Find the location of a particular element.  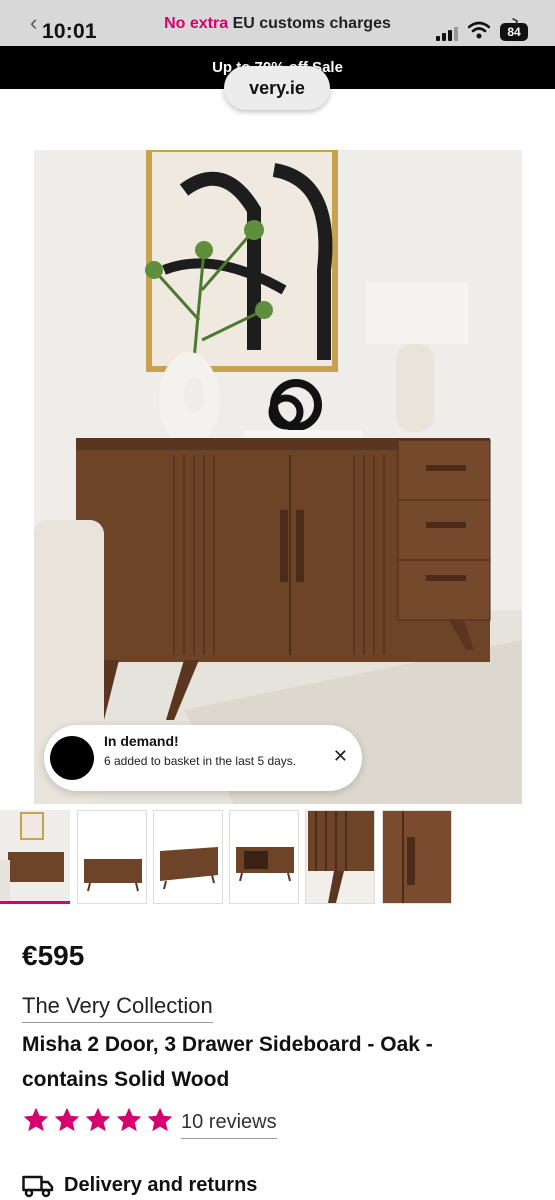

toast-text: 6 added to basket in the last 5 days. is located at coordinates (200, 761).